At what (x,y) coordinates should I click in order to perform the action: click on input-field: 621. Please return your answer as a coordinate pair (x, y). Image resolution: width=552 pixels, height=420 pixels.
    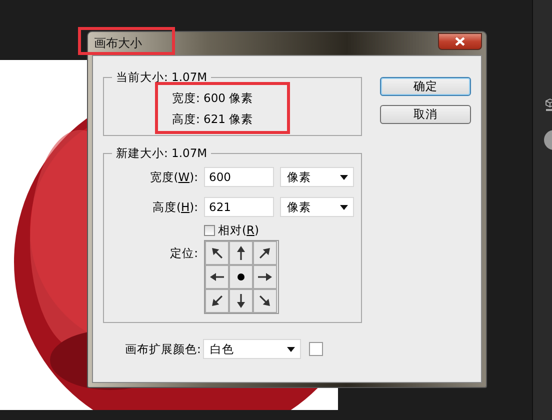
    Looking at the image, I should click on (239, 207).